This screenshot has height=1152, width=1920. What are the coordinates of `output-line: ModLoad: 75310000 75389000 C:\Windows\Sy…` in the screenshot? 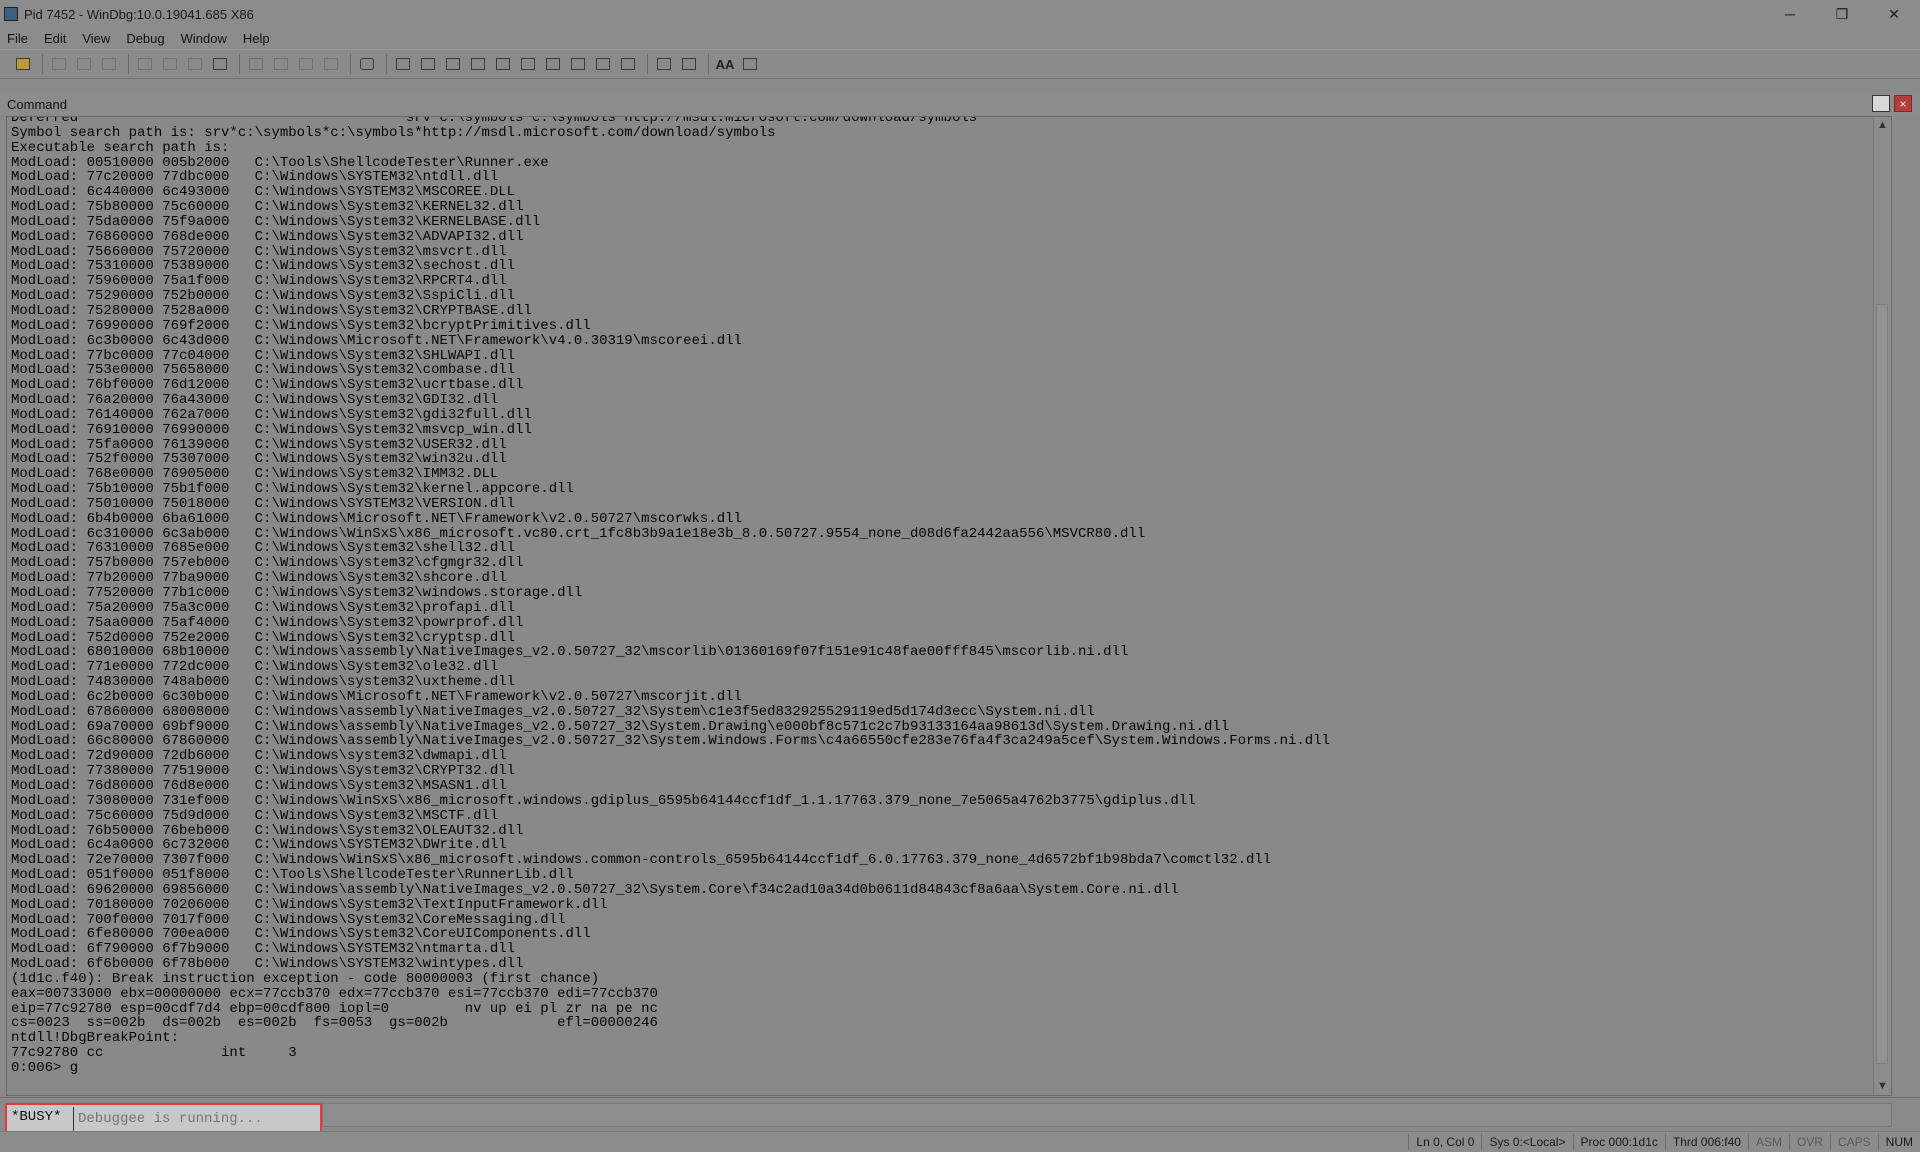 It's located at (263, 266).